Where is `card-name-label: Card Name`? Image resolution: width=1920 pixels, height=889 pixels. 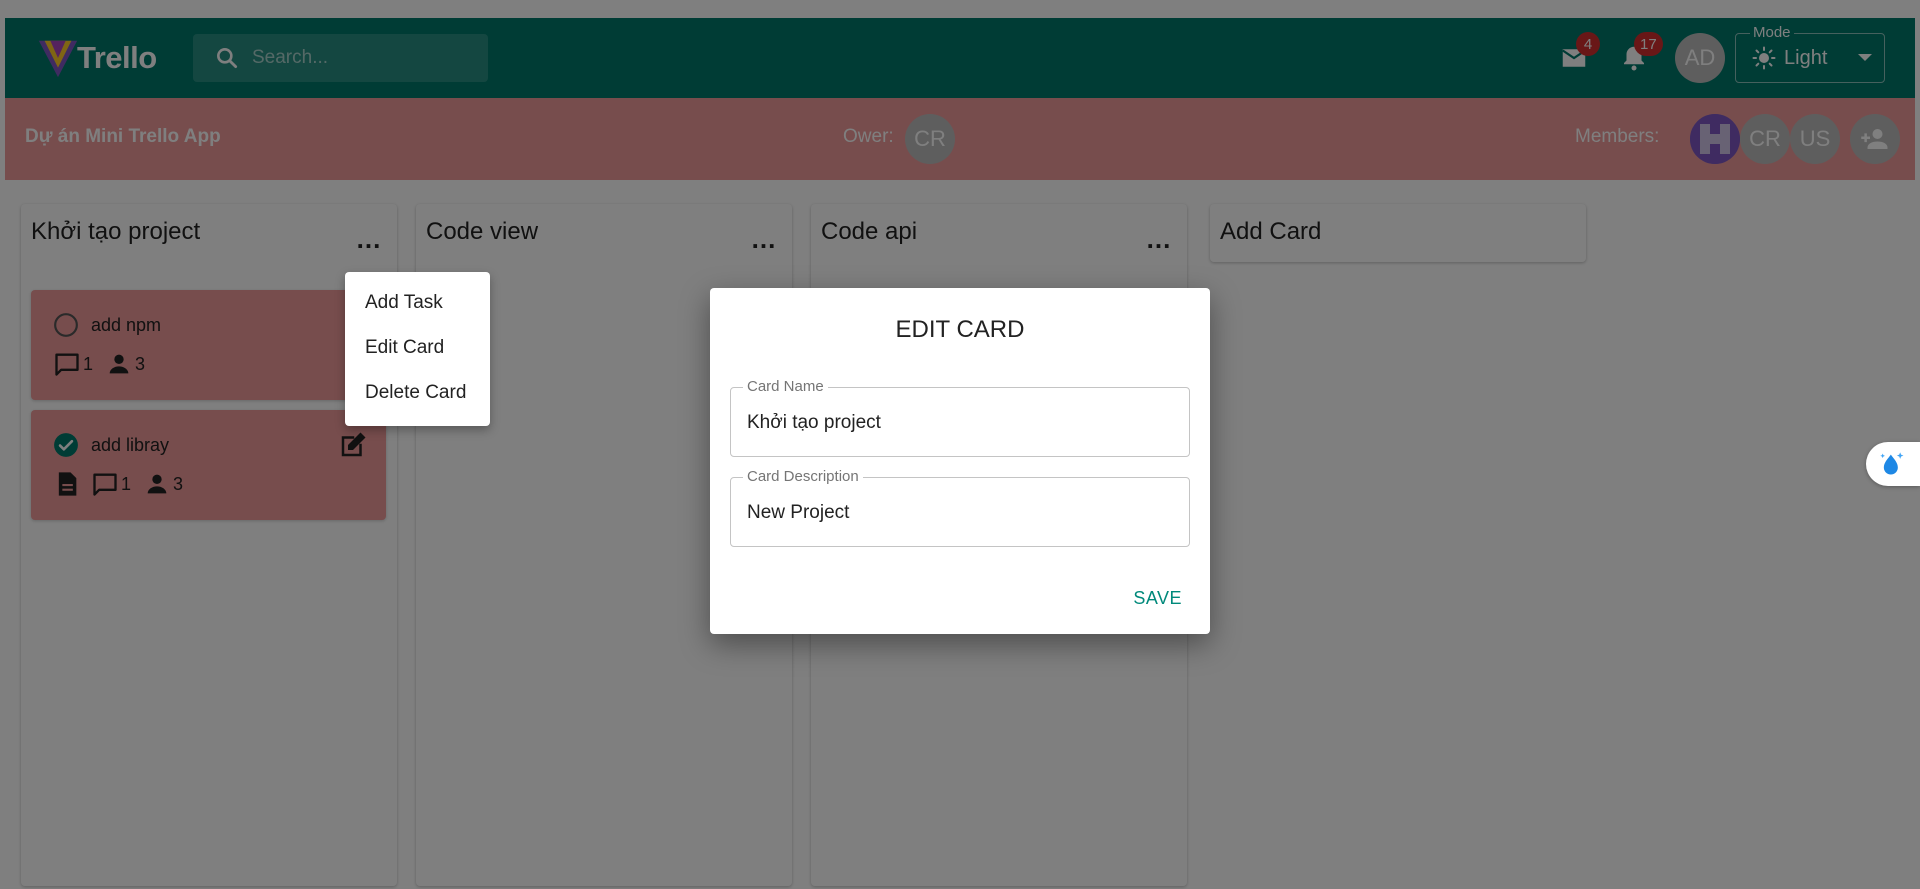
card-name-label: Card Name is located at coordinates (785, 386).